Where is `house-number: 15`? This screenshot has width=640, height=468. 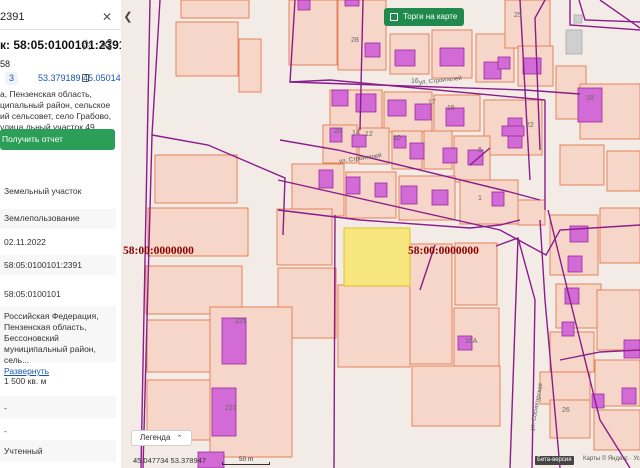
house-number: 15 is located at coordinates (451, 108).